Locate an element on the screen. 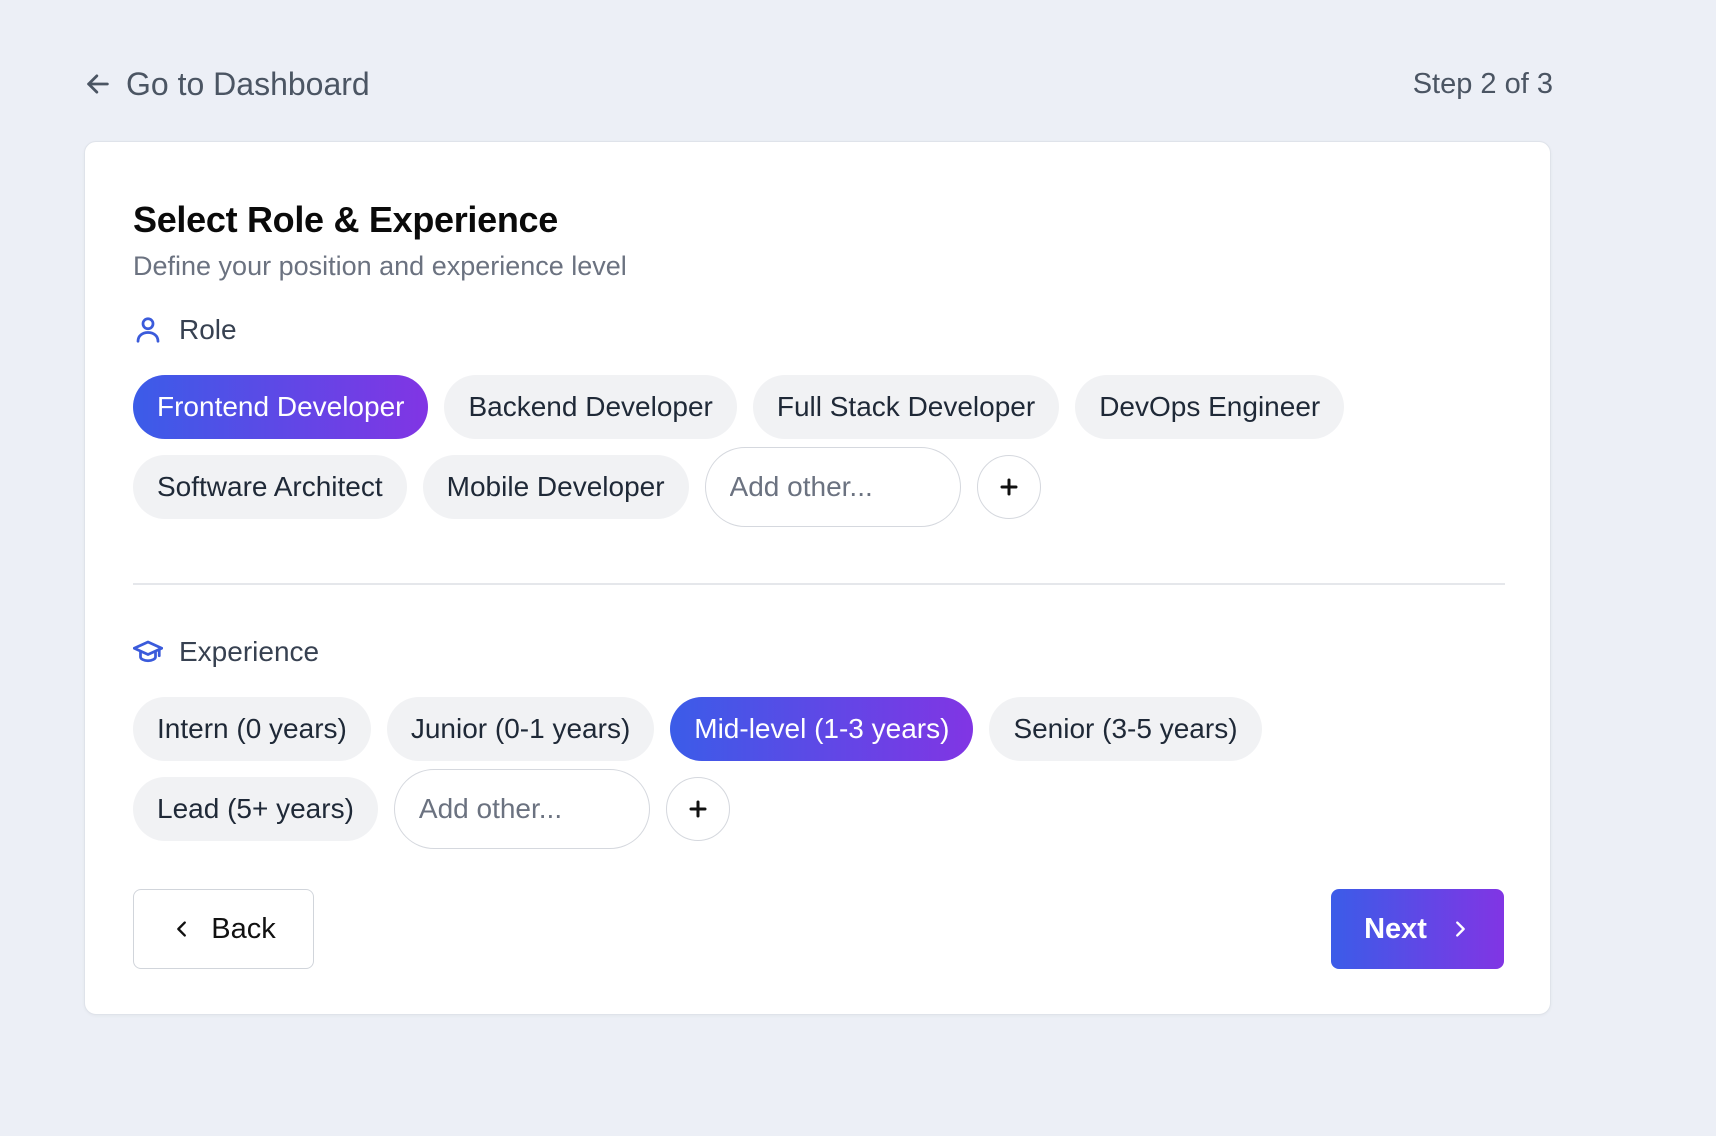 The width and height of the screenshot is (1716, 1136). experience-section-label: Experience is located at coordinates (226, 652).